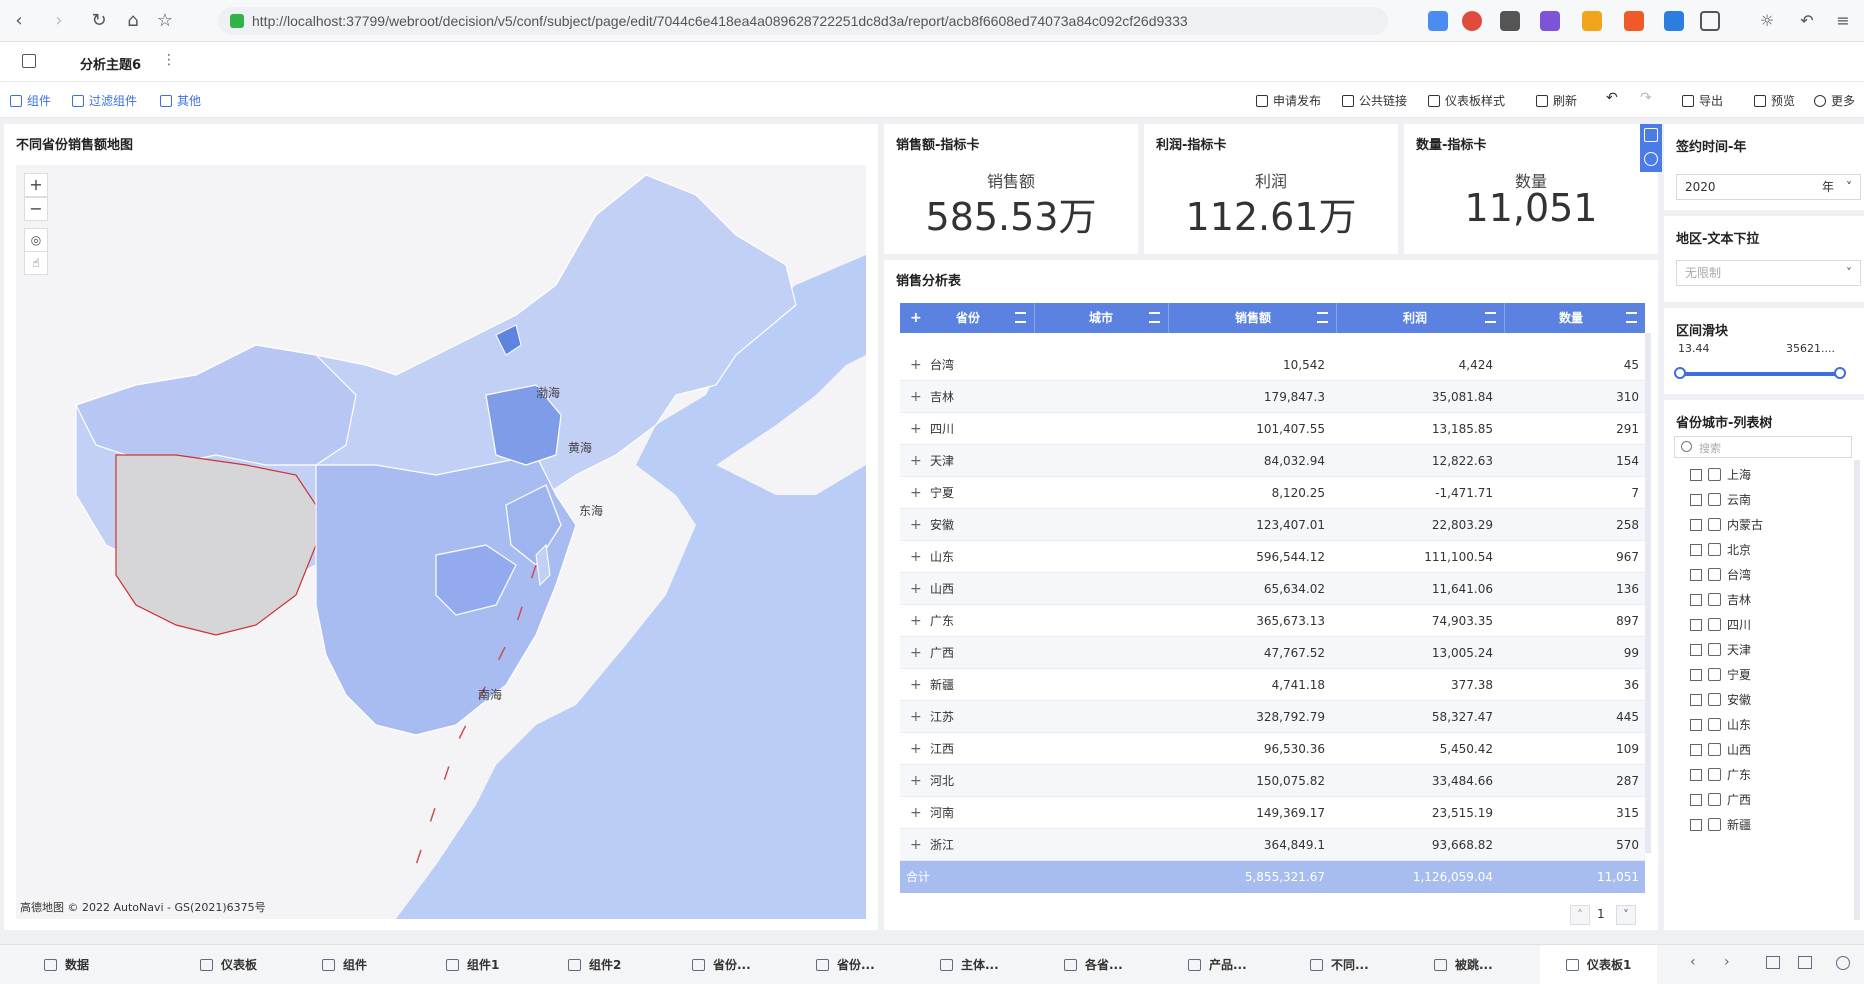  Describe the element at coordinates (19, 21) in the screenshot. I see `back-icon: ‹` at that location.